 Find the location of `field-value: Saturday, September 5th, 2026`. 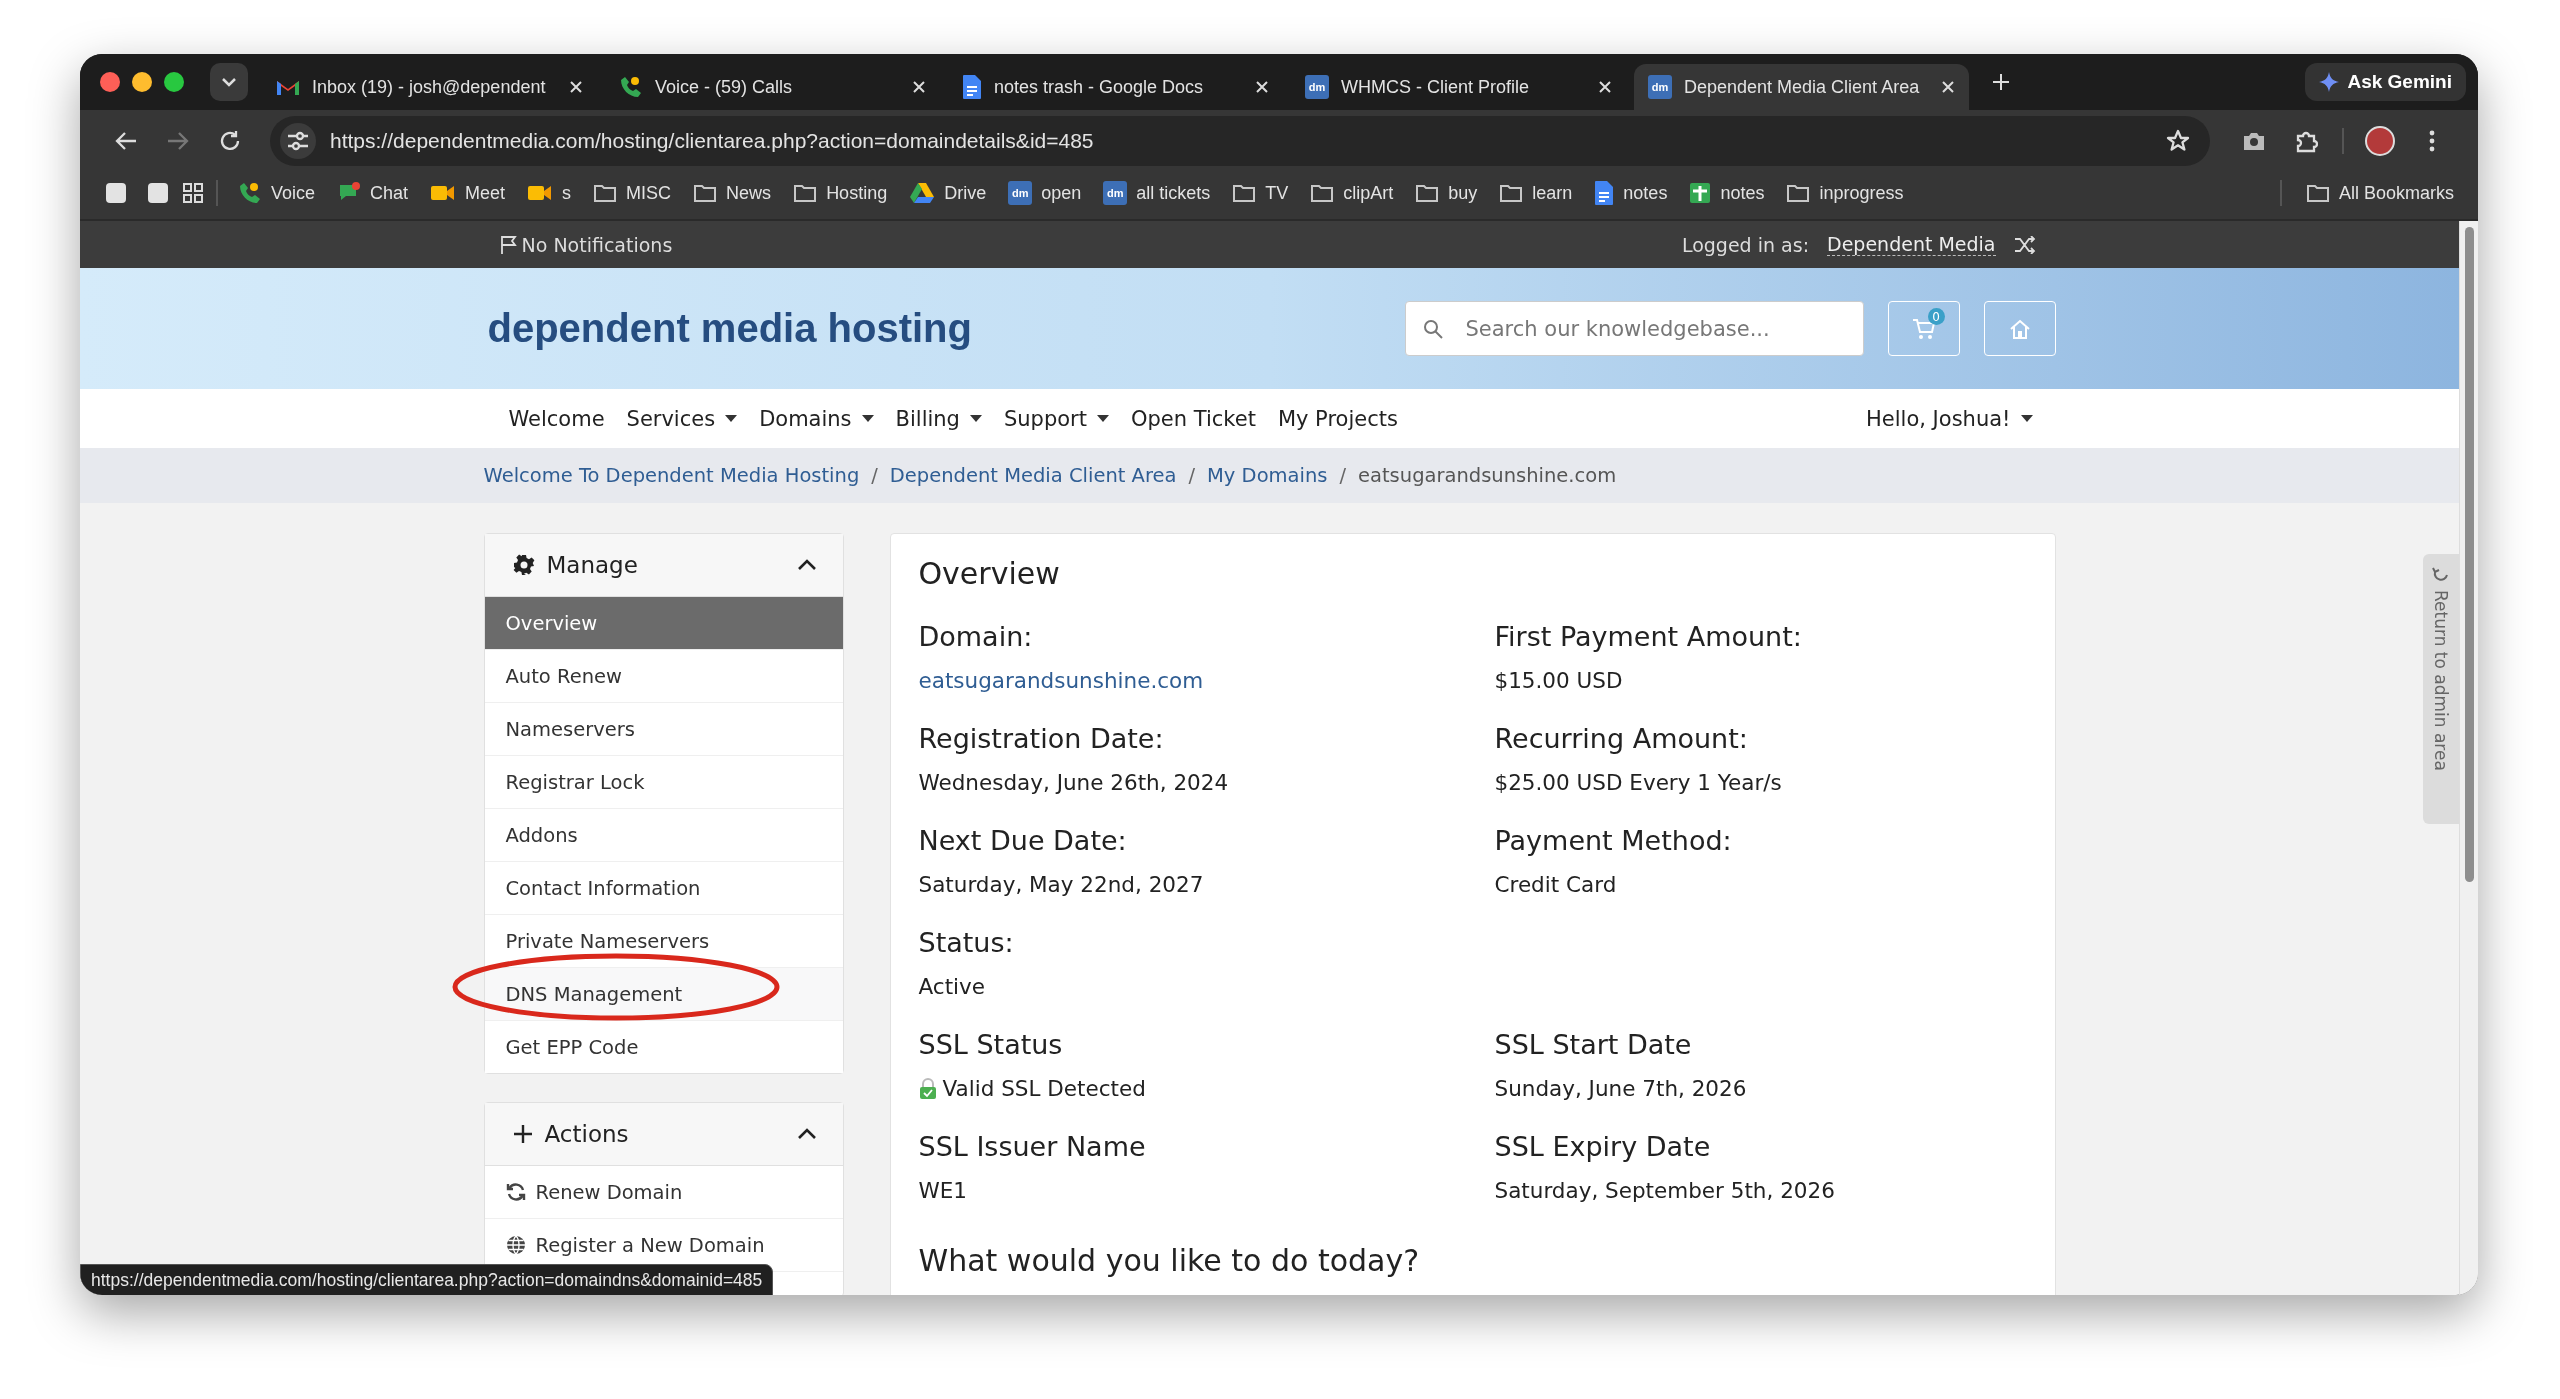

field-value: Saturday, September 5th, 2026 is located at coordinates (1664, 1190).